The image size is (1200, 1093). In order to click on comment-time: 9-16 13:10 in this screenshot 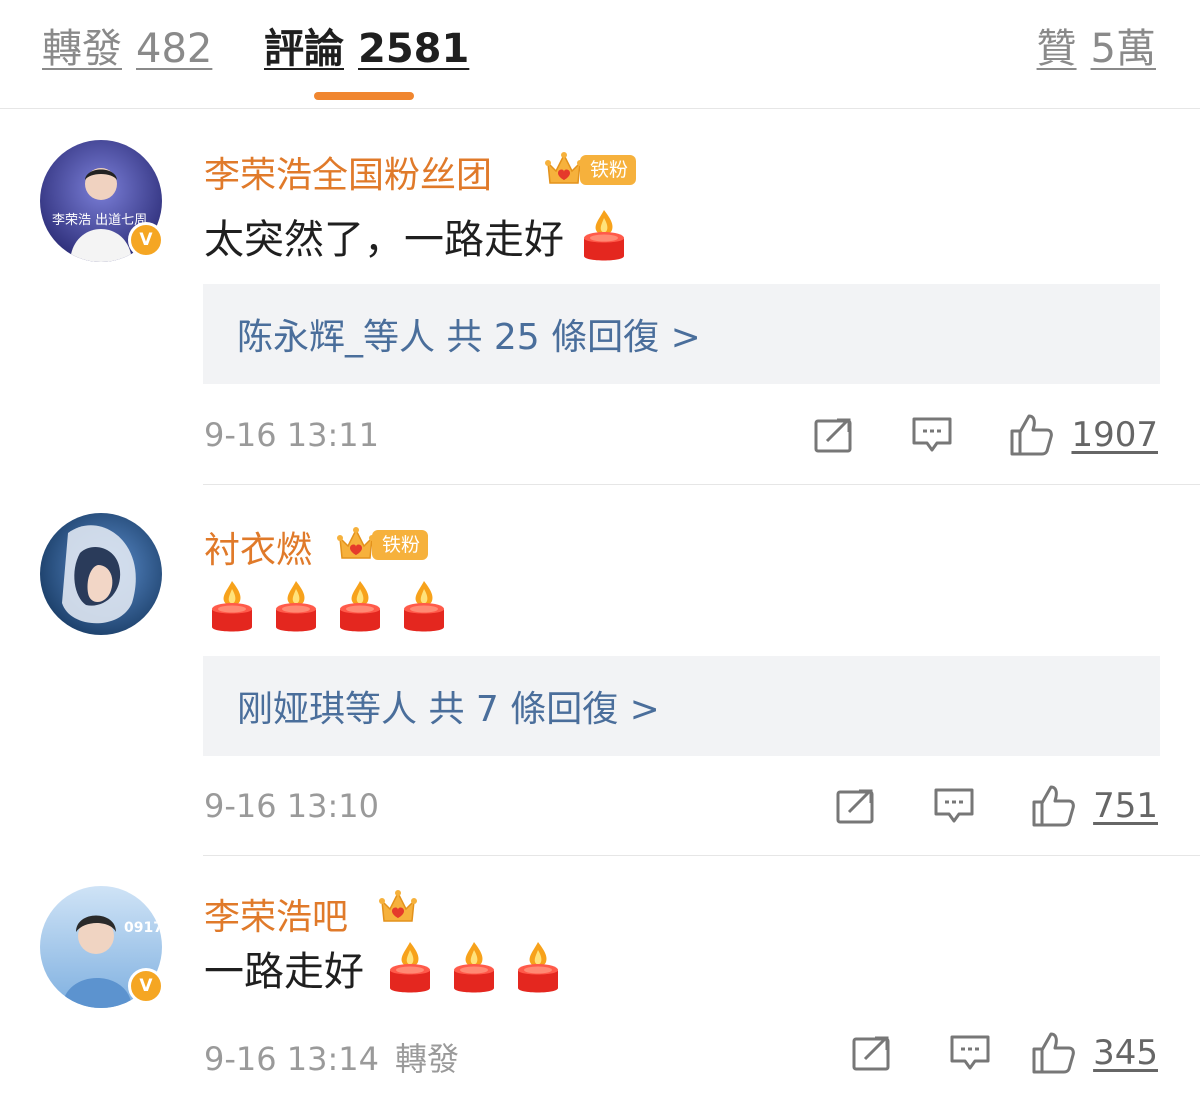, I will do `click(292, 806)`.